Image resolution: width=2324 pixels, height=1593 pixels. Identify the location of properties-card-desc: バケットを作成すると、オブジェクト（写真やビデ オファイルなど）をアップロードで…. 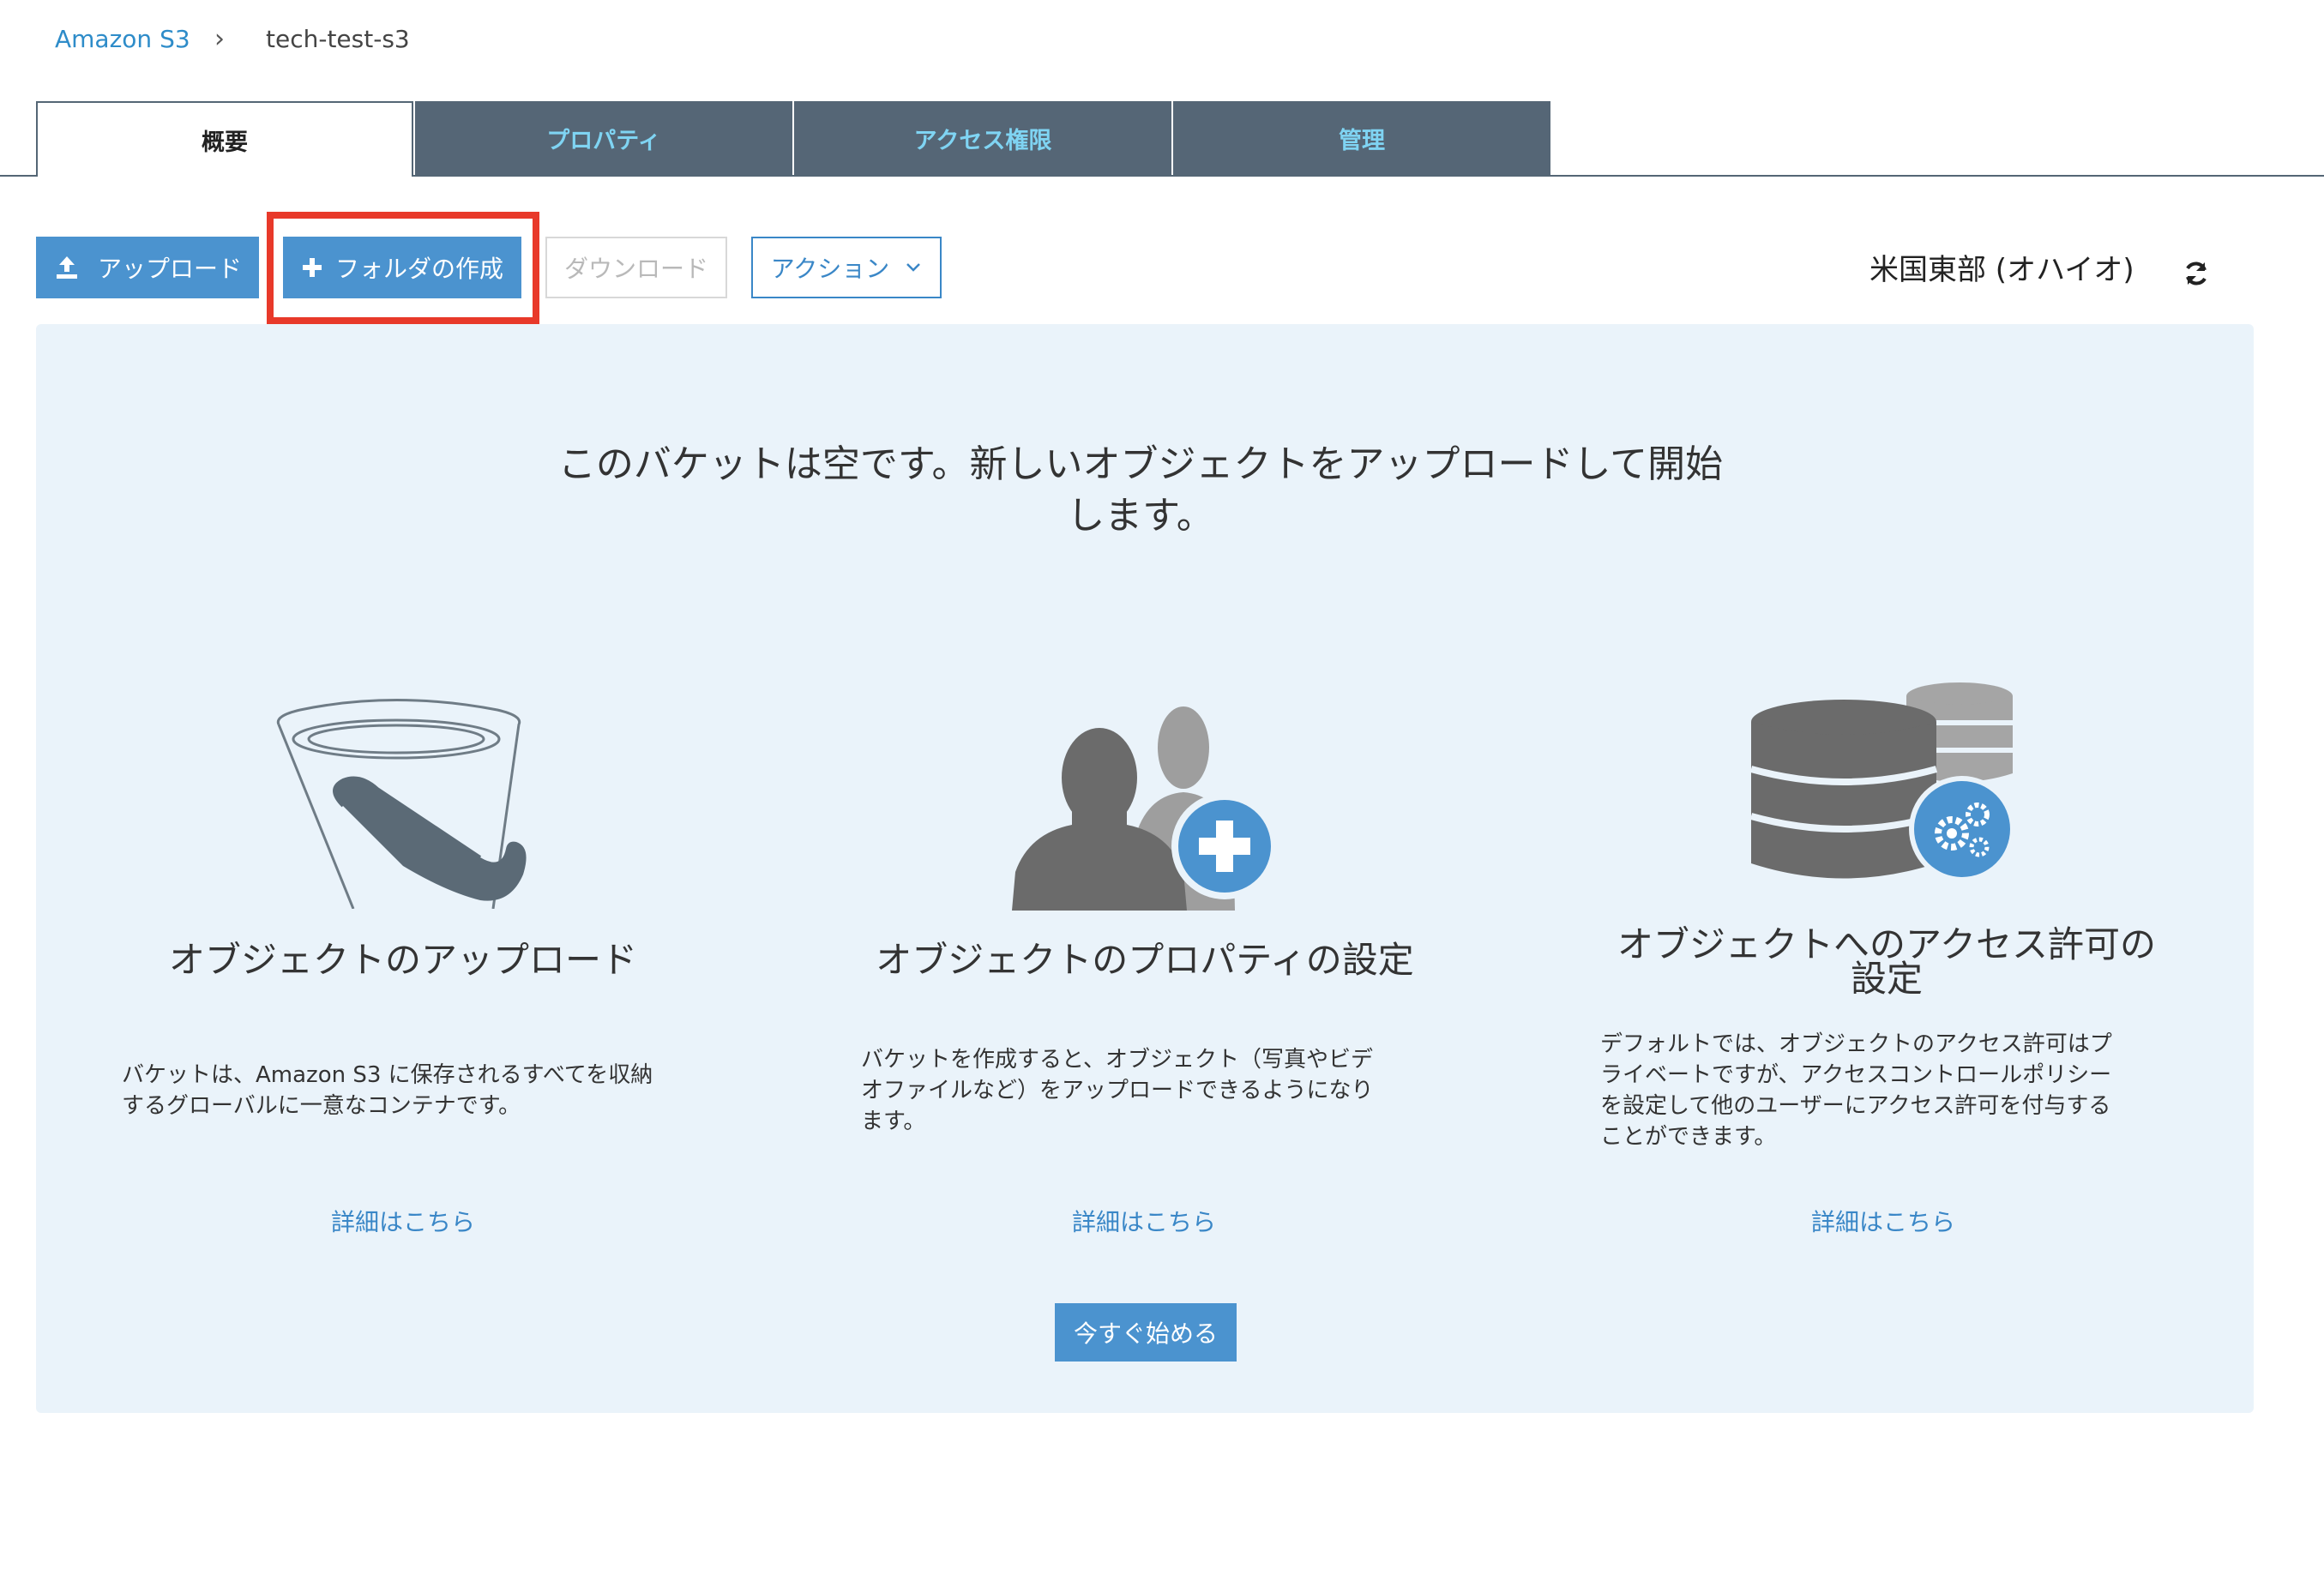
(1161, 1090).